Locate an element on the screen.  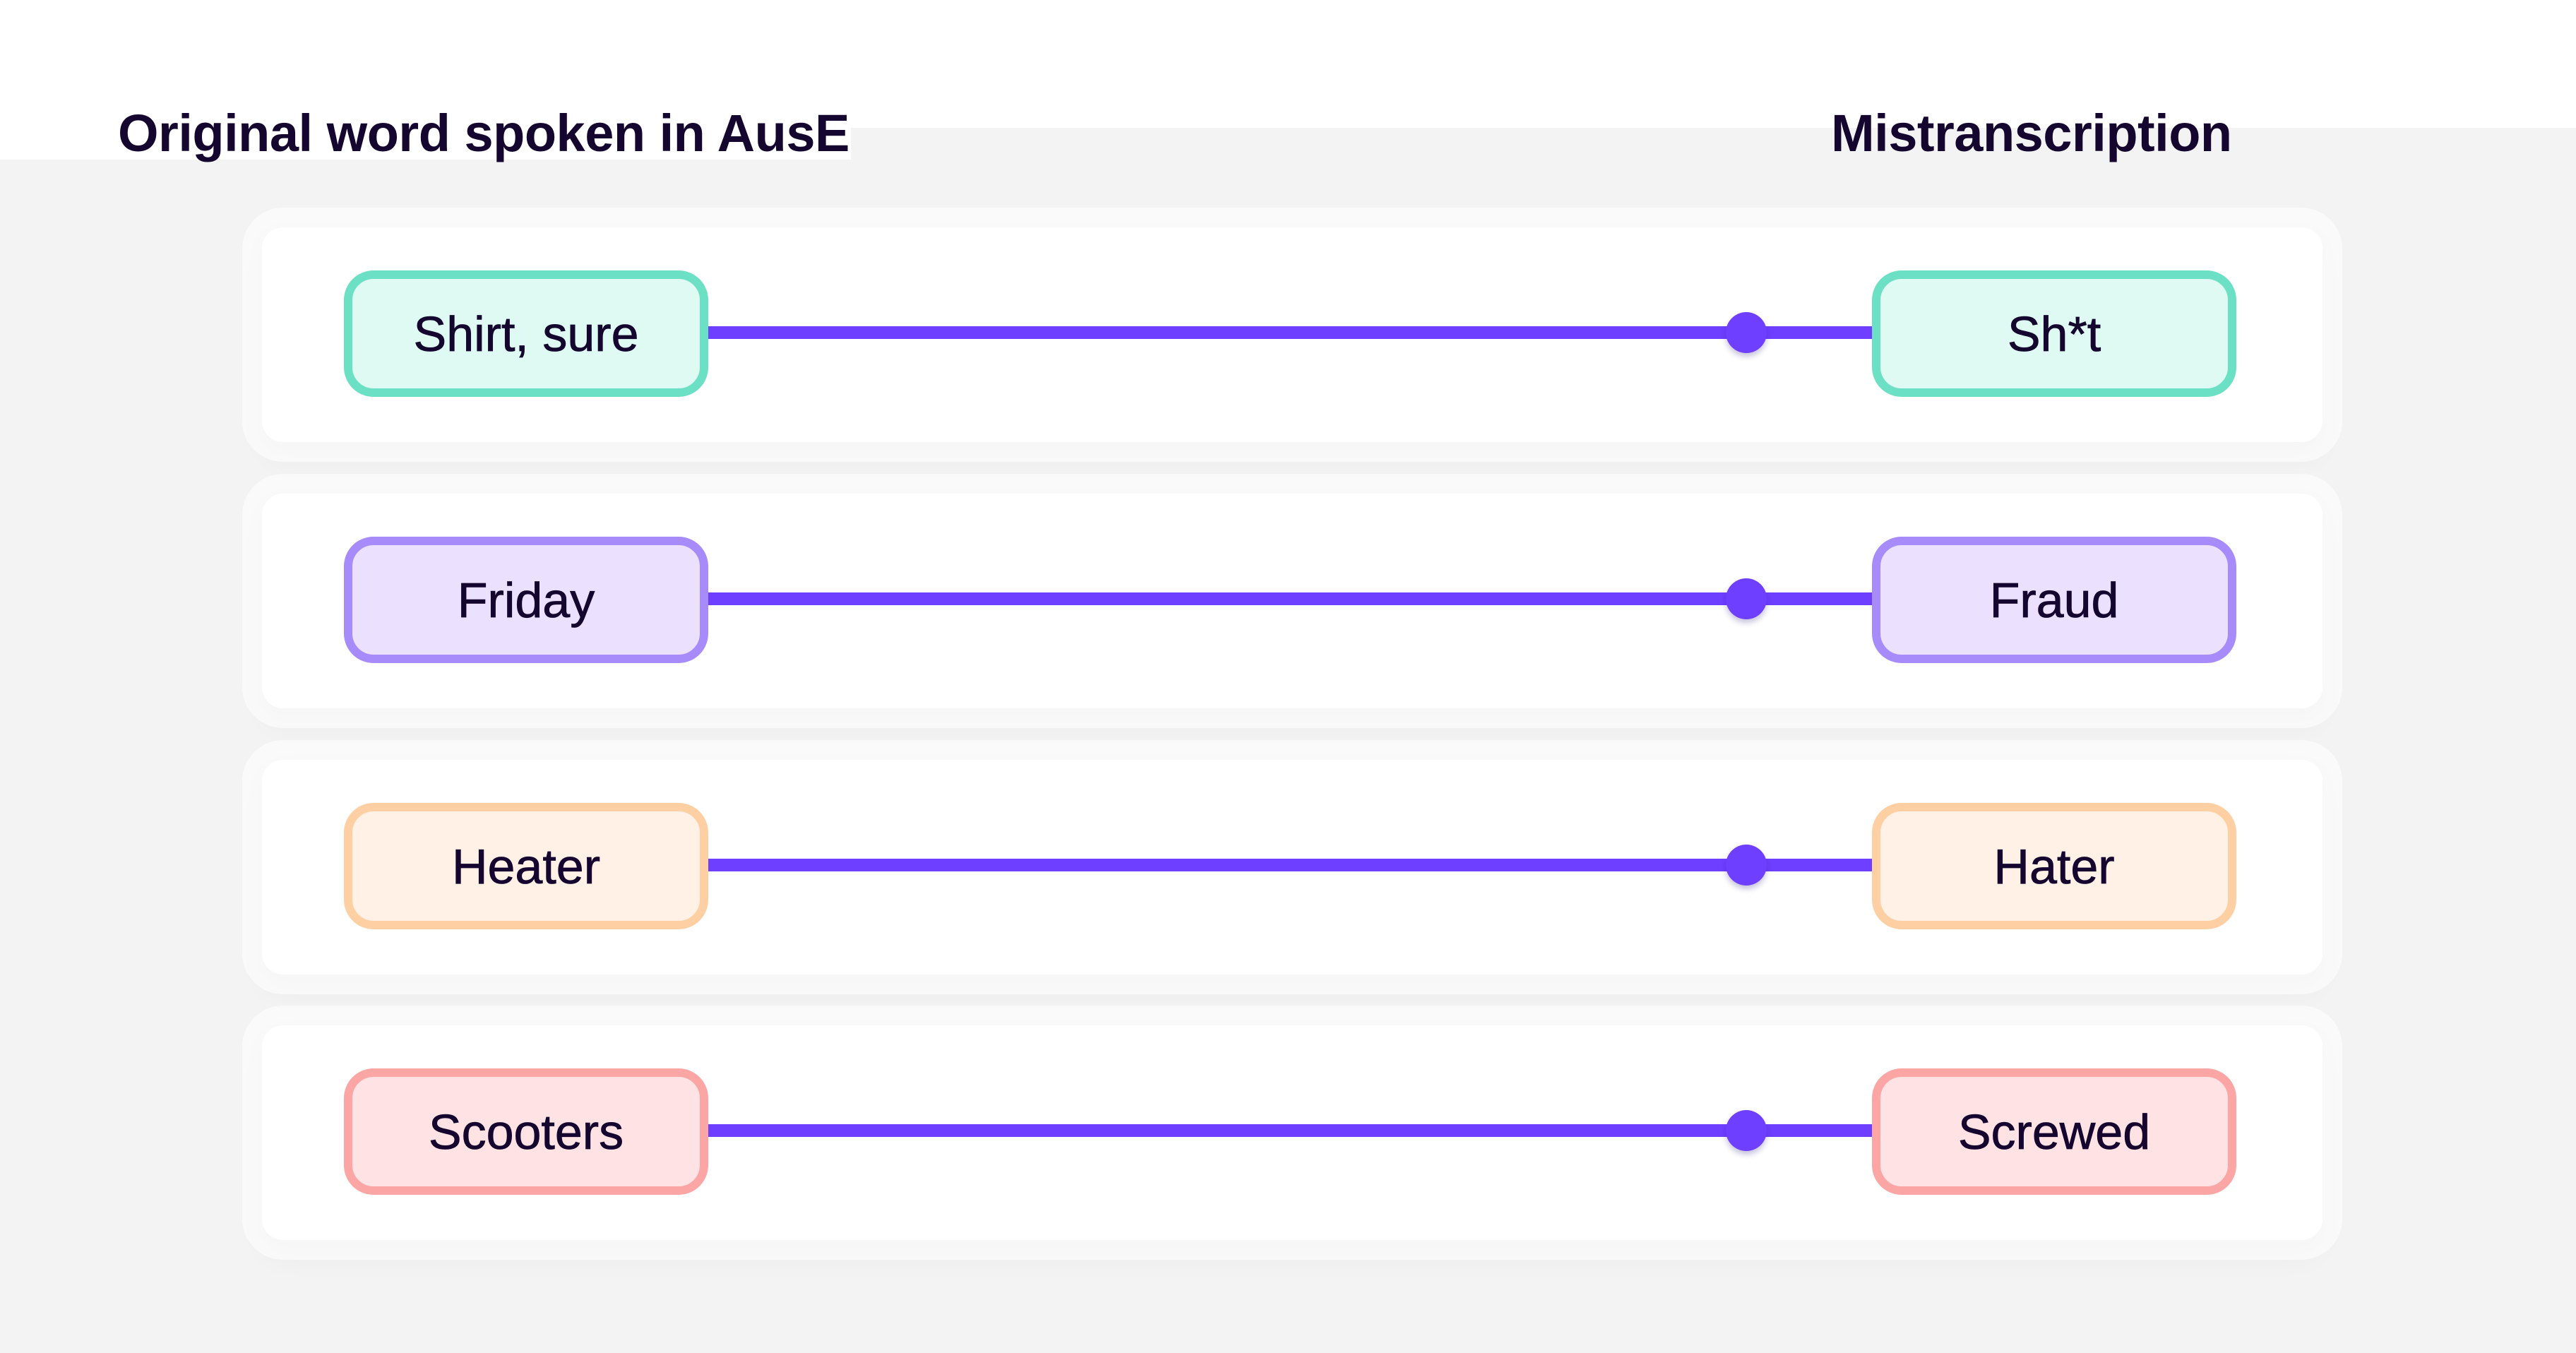
comparison-row: Shirt, sure Sh*t is located at coordinates (1292, 334).